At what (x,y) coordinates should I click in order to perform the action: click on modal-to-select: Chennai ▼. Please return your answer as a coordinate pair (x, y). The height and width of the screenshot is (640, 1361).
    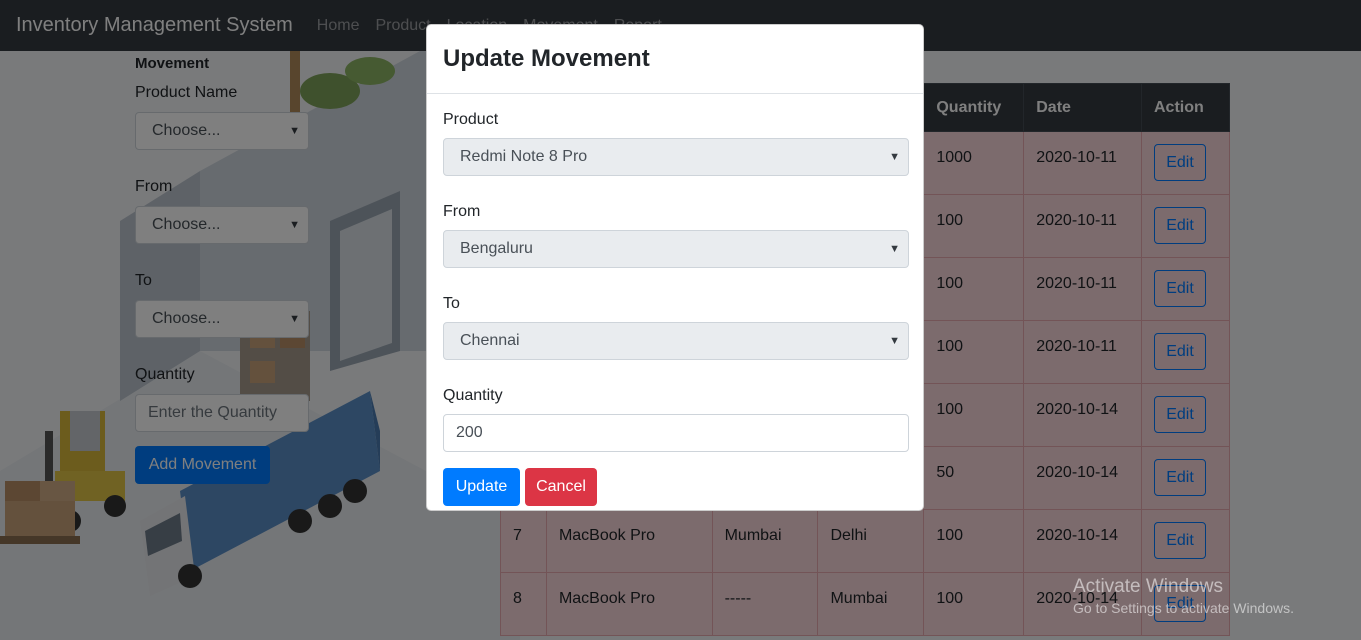
    Looking at the image, I should click on (676, 341).